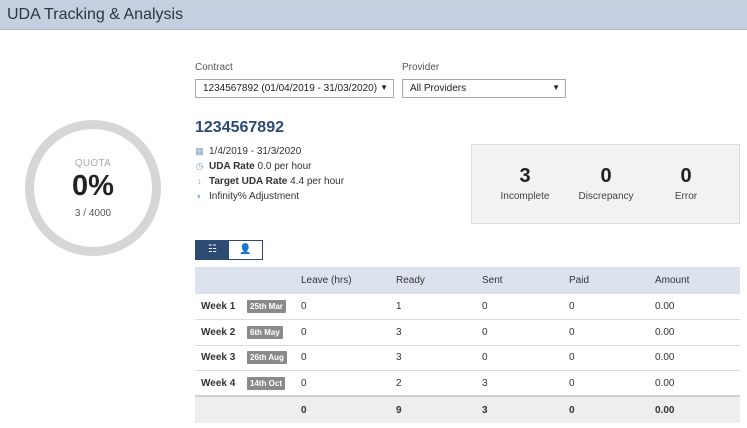 Image resolution: width=747 pixels, height=428 pixels. I want to click on provider-label: Provider, so click(421, 67).